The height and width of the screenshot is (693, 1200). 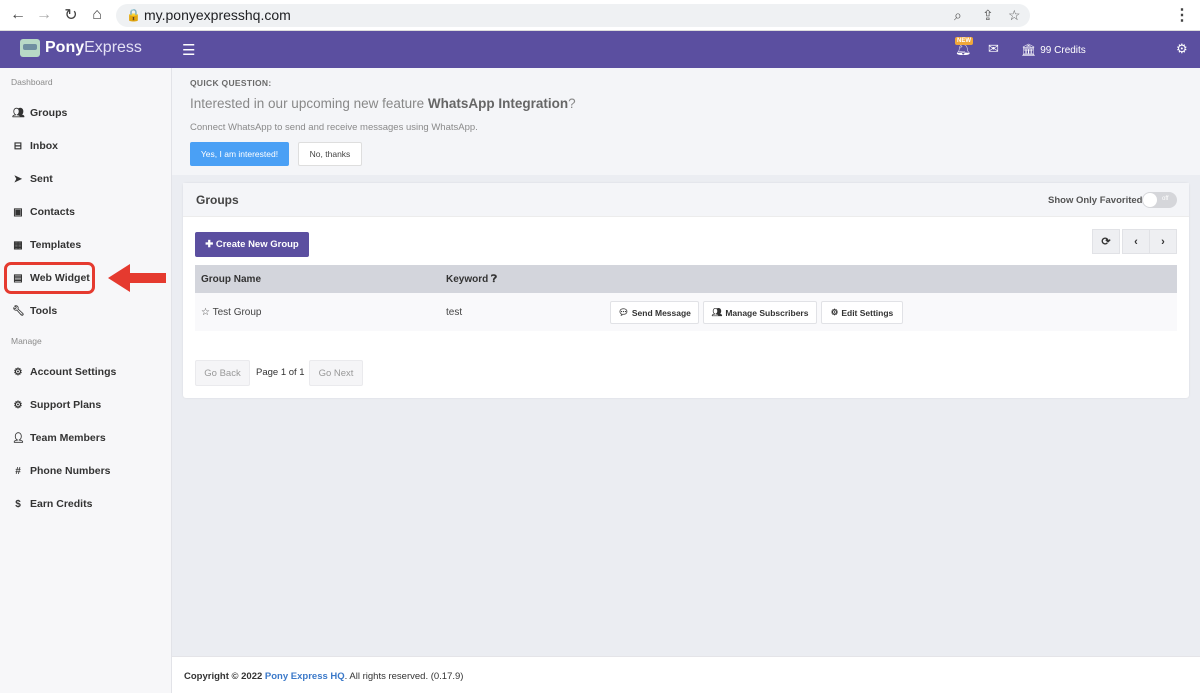 What do you see at coordinates (18, 504) in the screenshot?
I see `dollar-icon: $` at bounding box center [18, 504].